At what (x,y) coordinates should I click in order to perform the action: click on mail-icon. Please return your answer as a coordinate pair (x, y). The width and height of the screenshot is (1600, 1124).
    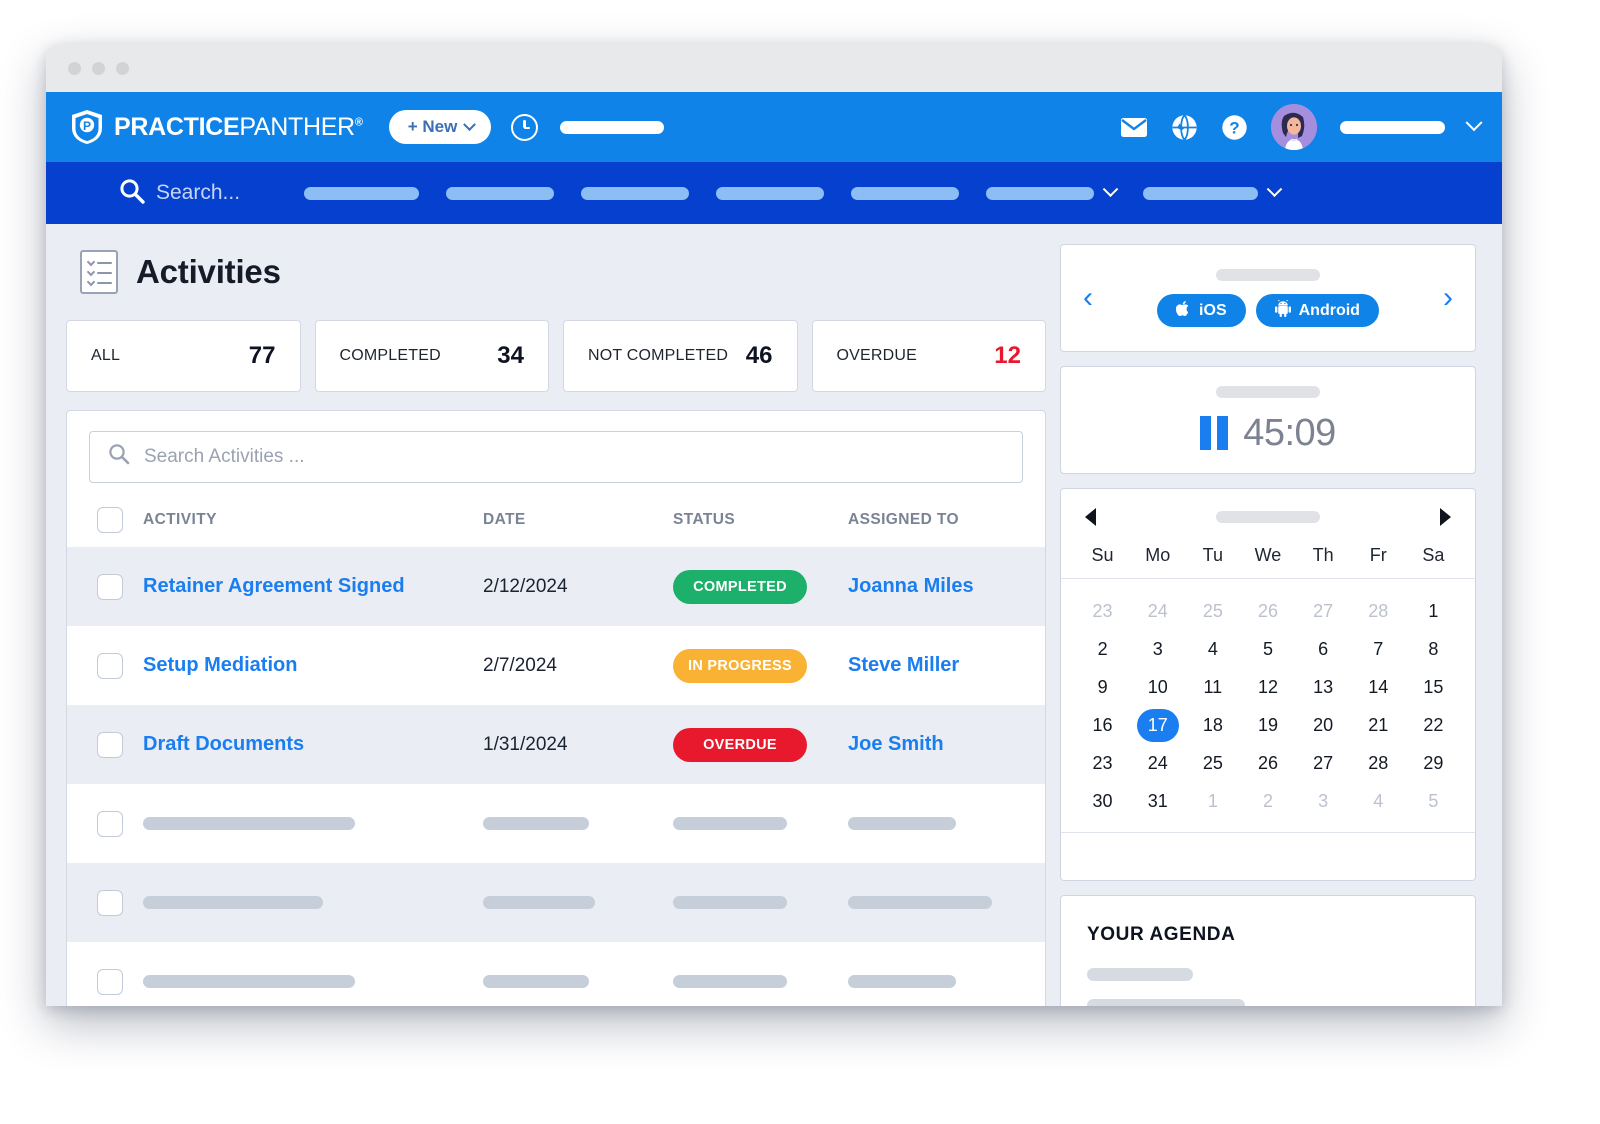
    Looking at the image, I should click on (1134, 127).